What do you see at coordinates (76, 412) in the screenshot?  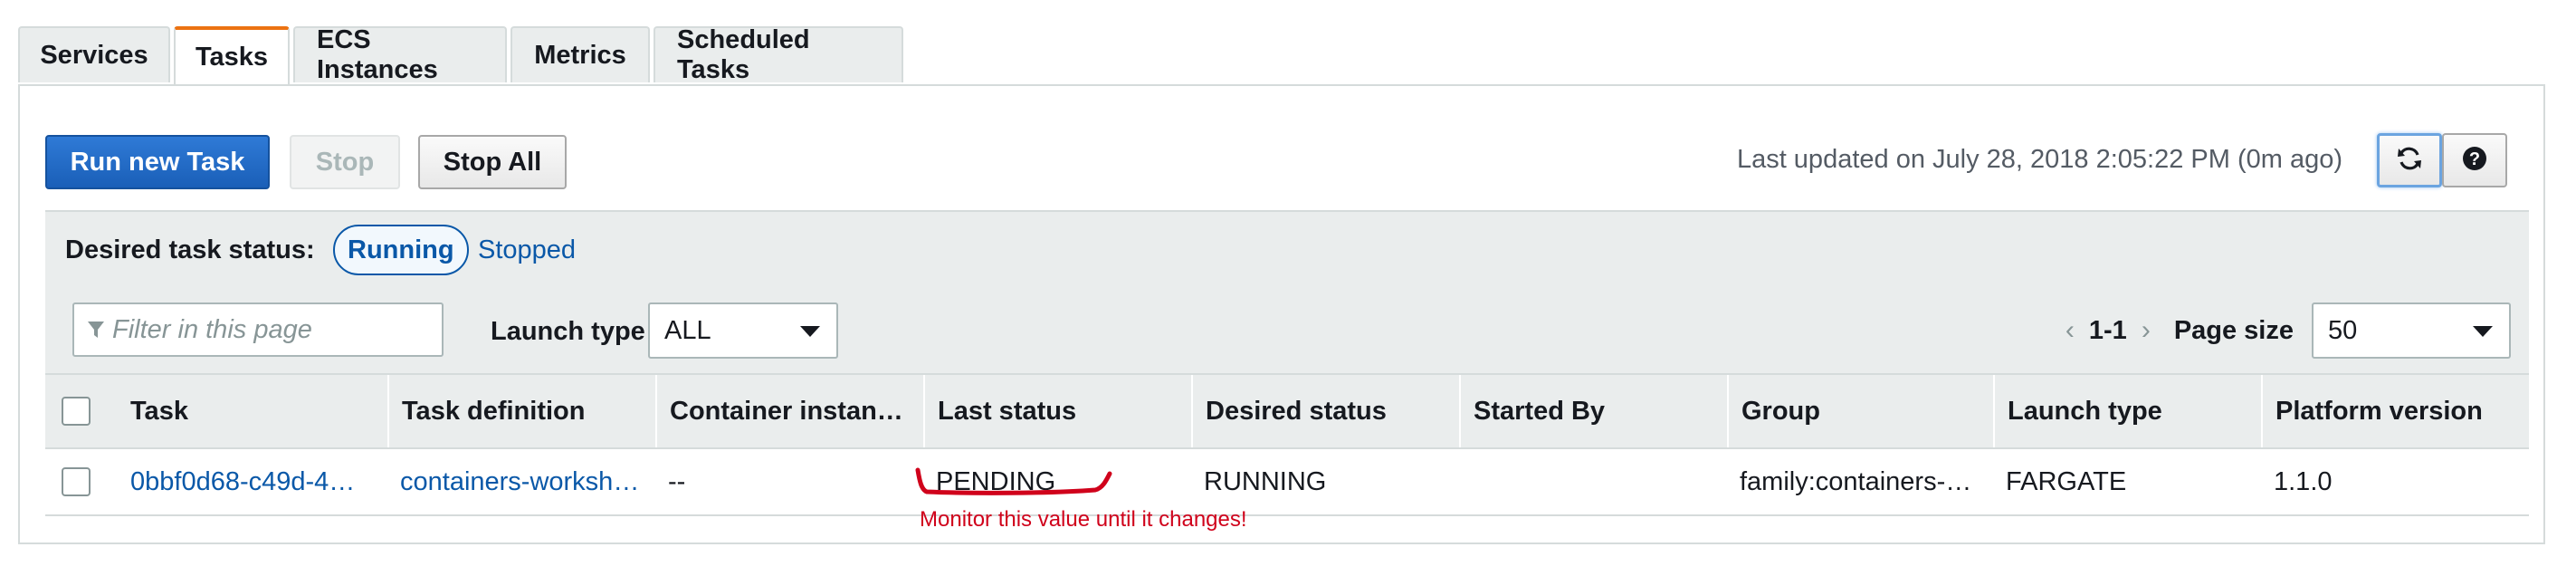 I see `select-all-checkbox` at bounding box center [76, 412].